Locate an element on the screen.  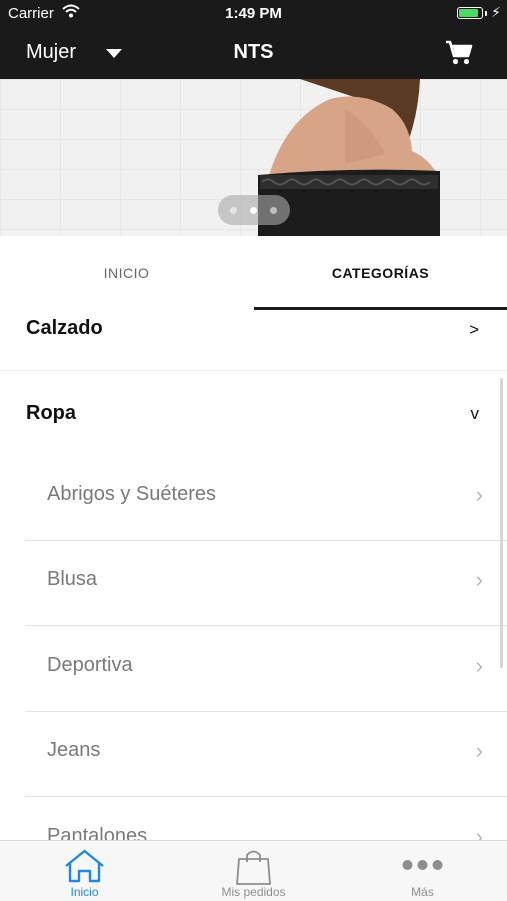
tab-categorias: CATEGORÍAS is located at coordinates (380, 273).